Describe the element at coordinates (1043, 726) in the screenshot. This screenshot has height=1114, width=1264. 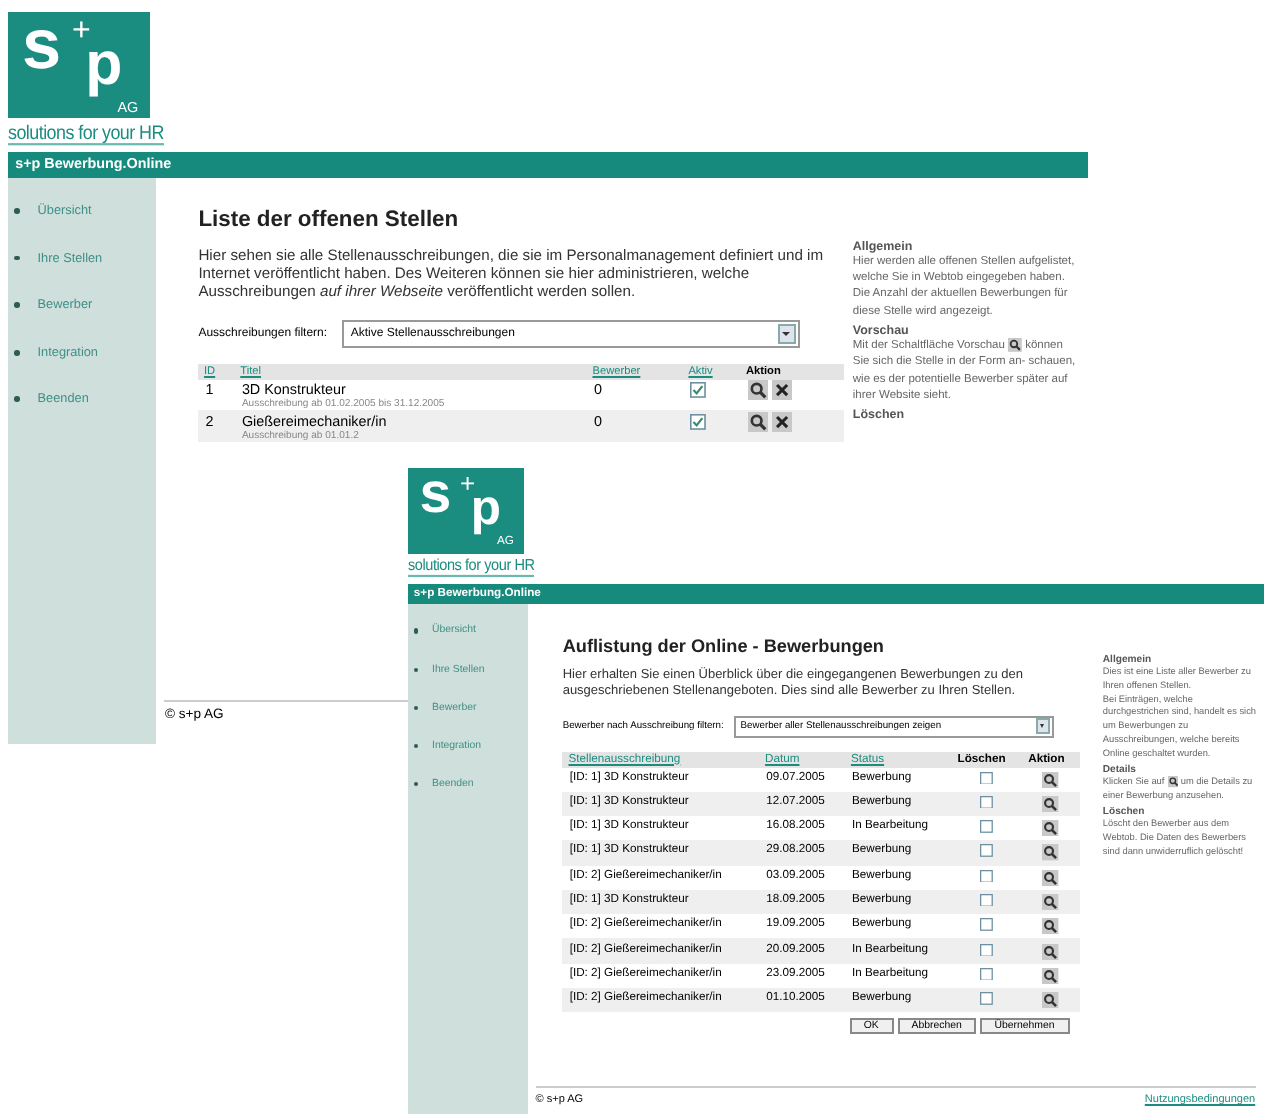
I see `dropdown-arrow-icon` at that location.